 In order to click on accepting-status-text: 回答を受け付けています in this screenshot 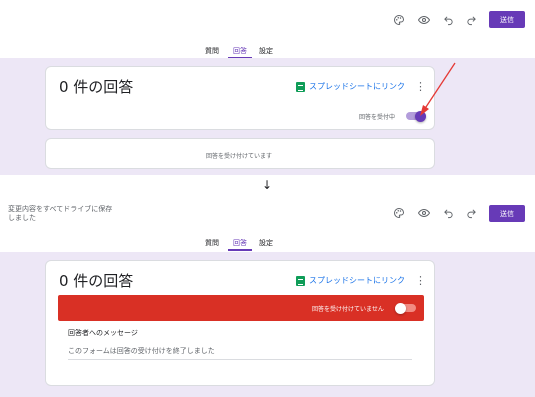, I will do `click(239, 156)`.